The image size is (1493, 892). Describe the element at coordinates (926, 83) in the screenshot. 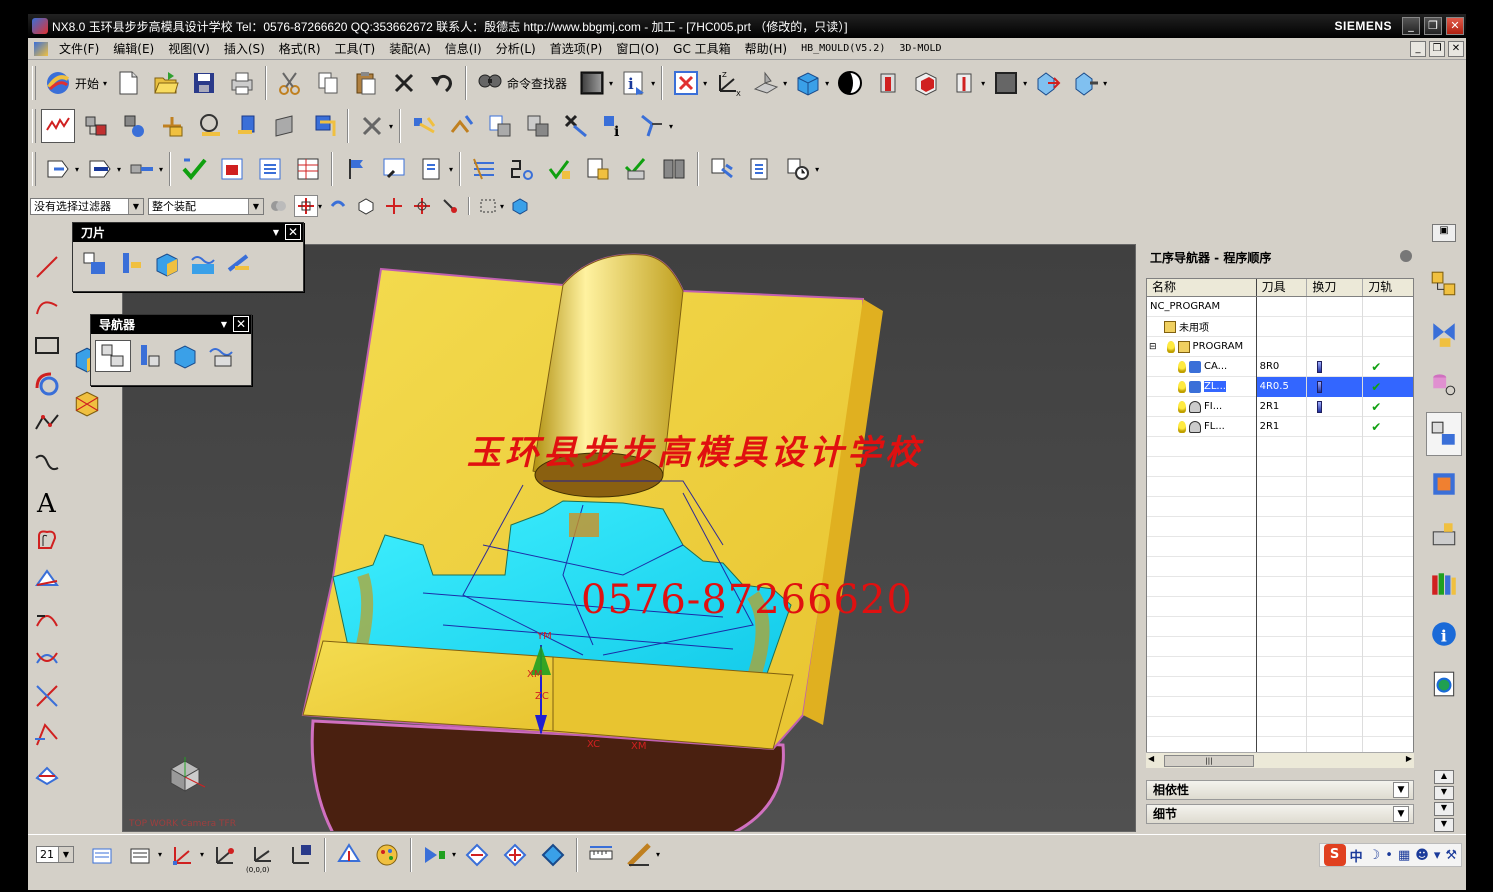

I see `red-box-icon` at that location.